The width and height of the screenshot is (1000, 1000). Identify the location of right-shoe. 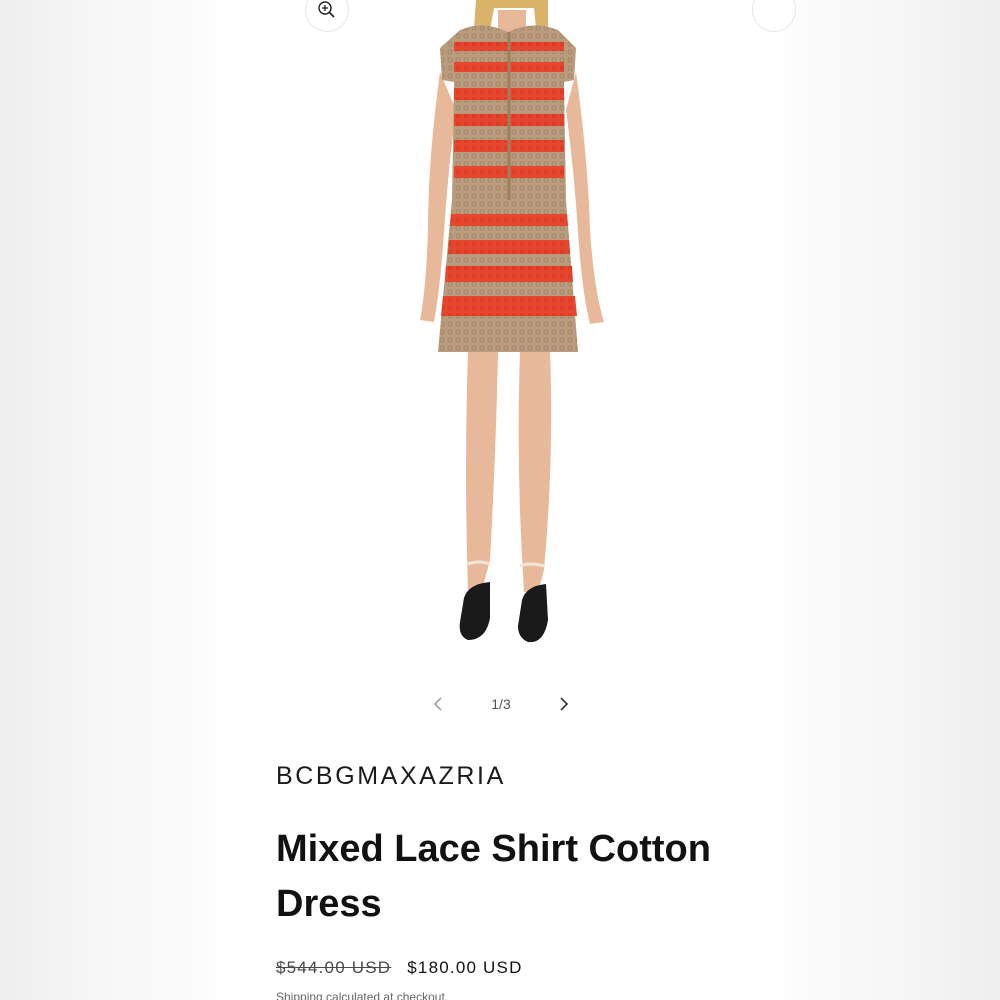
(533, 613).